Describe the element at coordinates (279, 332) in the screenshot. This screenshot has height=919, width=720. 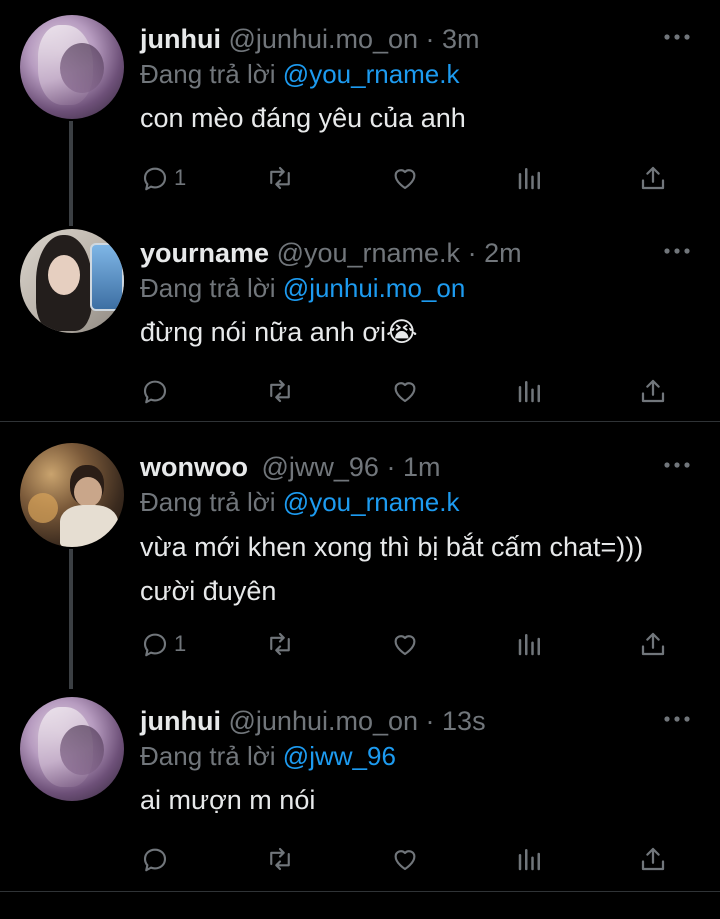
I see `tweet-text: đừng nói nữa anh ơi😭` at that location.